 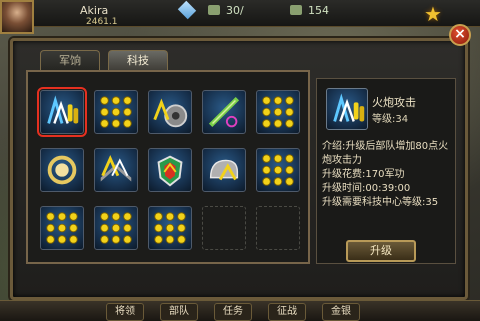 I want to click on desc-line-2: 炮攻击力, so click(x=342, y=160).